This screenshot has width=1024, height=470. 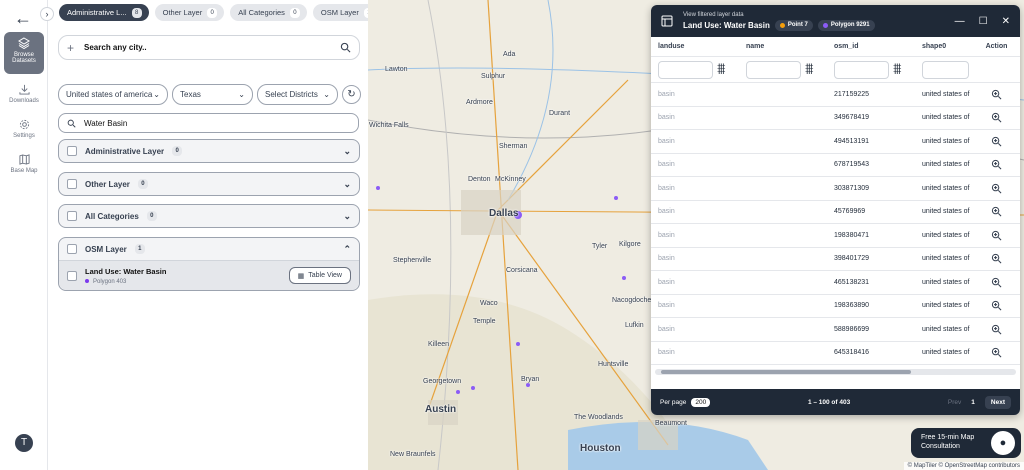 What do you see at coordinates (783, 46) in the screenshot?
I see `column-header-name: name` at bounding box center [783, 46].